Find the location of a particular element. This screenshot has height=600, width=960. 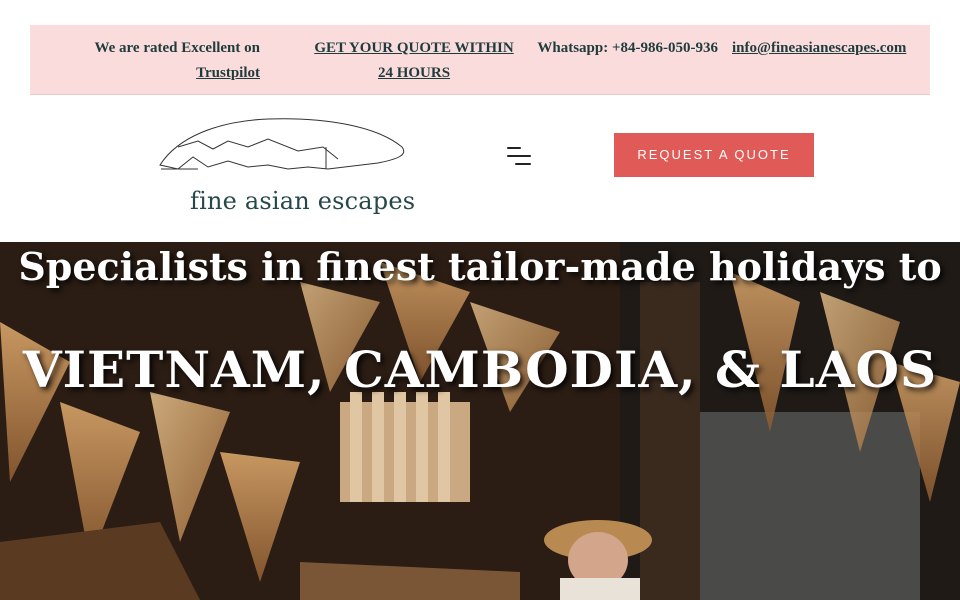

boat-logo-icon is located at coordinates (282, 144).